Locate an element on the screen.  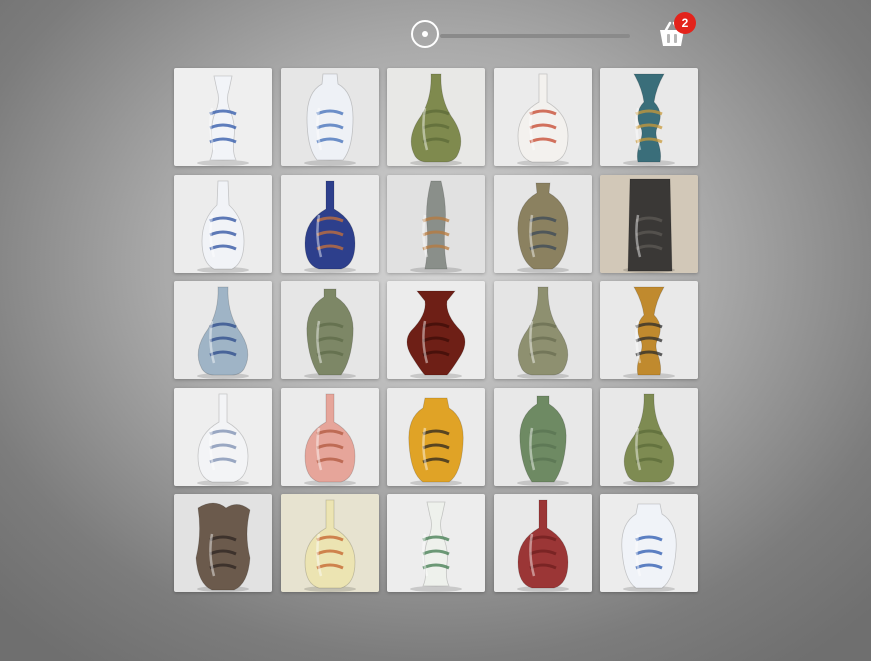
vase-white-blue-bird-bottle is located at coordinates (223, 436).